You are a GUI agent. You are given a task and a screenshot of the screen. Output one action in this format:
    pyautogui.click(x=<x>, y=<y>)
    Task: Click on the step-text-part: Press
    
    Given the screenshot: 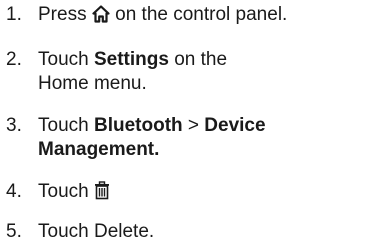 What is the action you would take?
    pyautogui.click(x=65, y=14)
    